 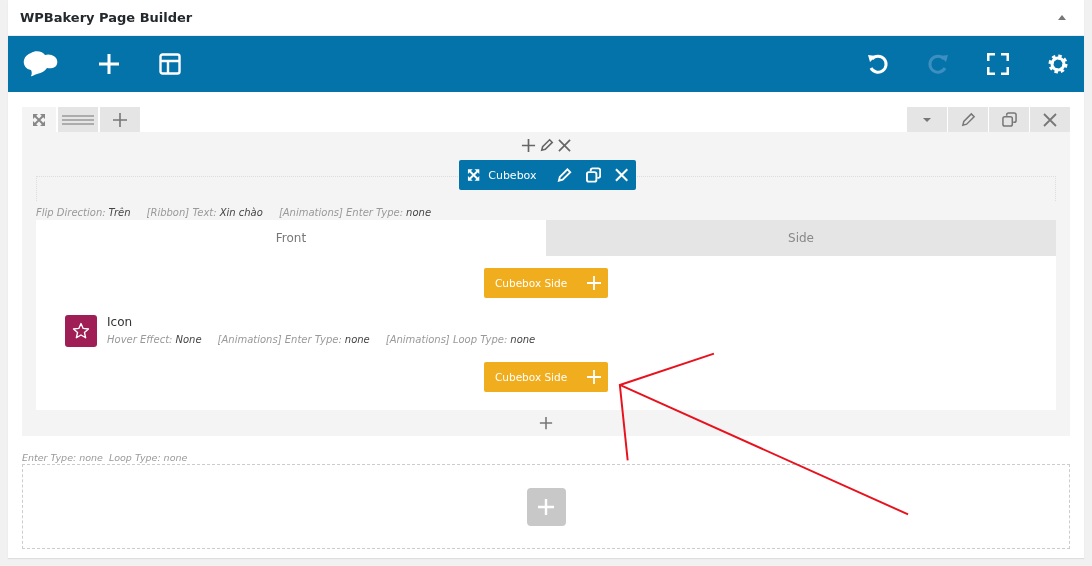 I want to click on param-label: [Ribbon] Text:, so click(x=181, y=212).